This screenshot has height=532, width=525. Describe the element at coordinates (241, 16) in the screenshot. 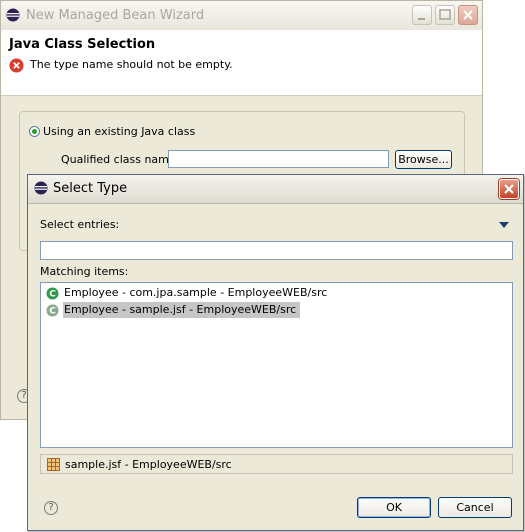

I see `wizard-titlebar: New Managed Bean Wizard` at that location.